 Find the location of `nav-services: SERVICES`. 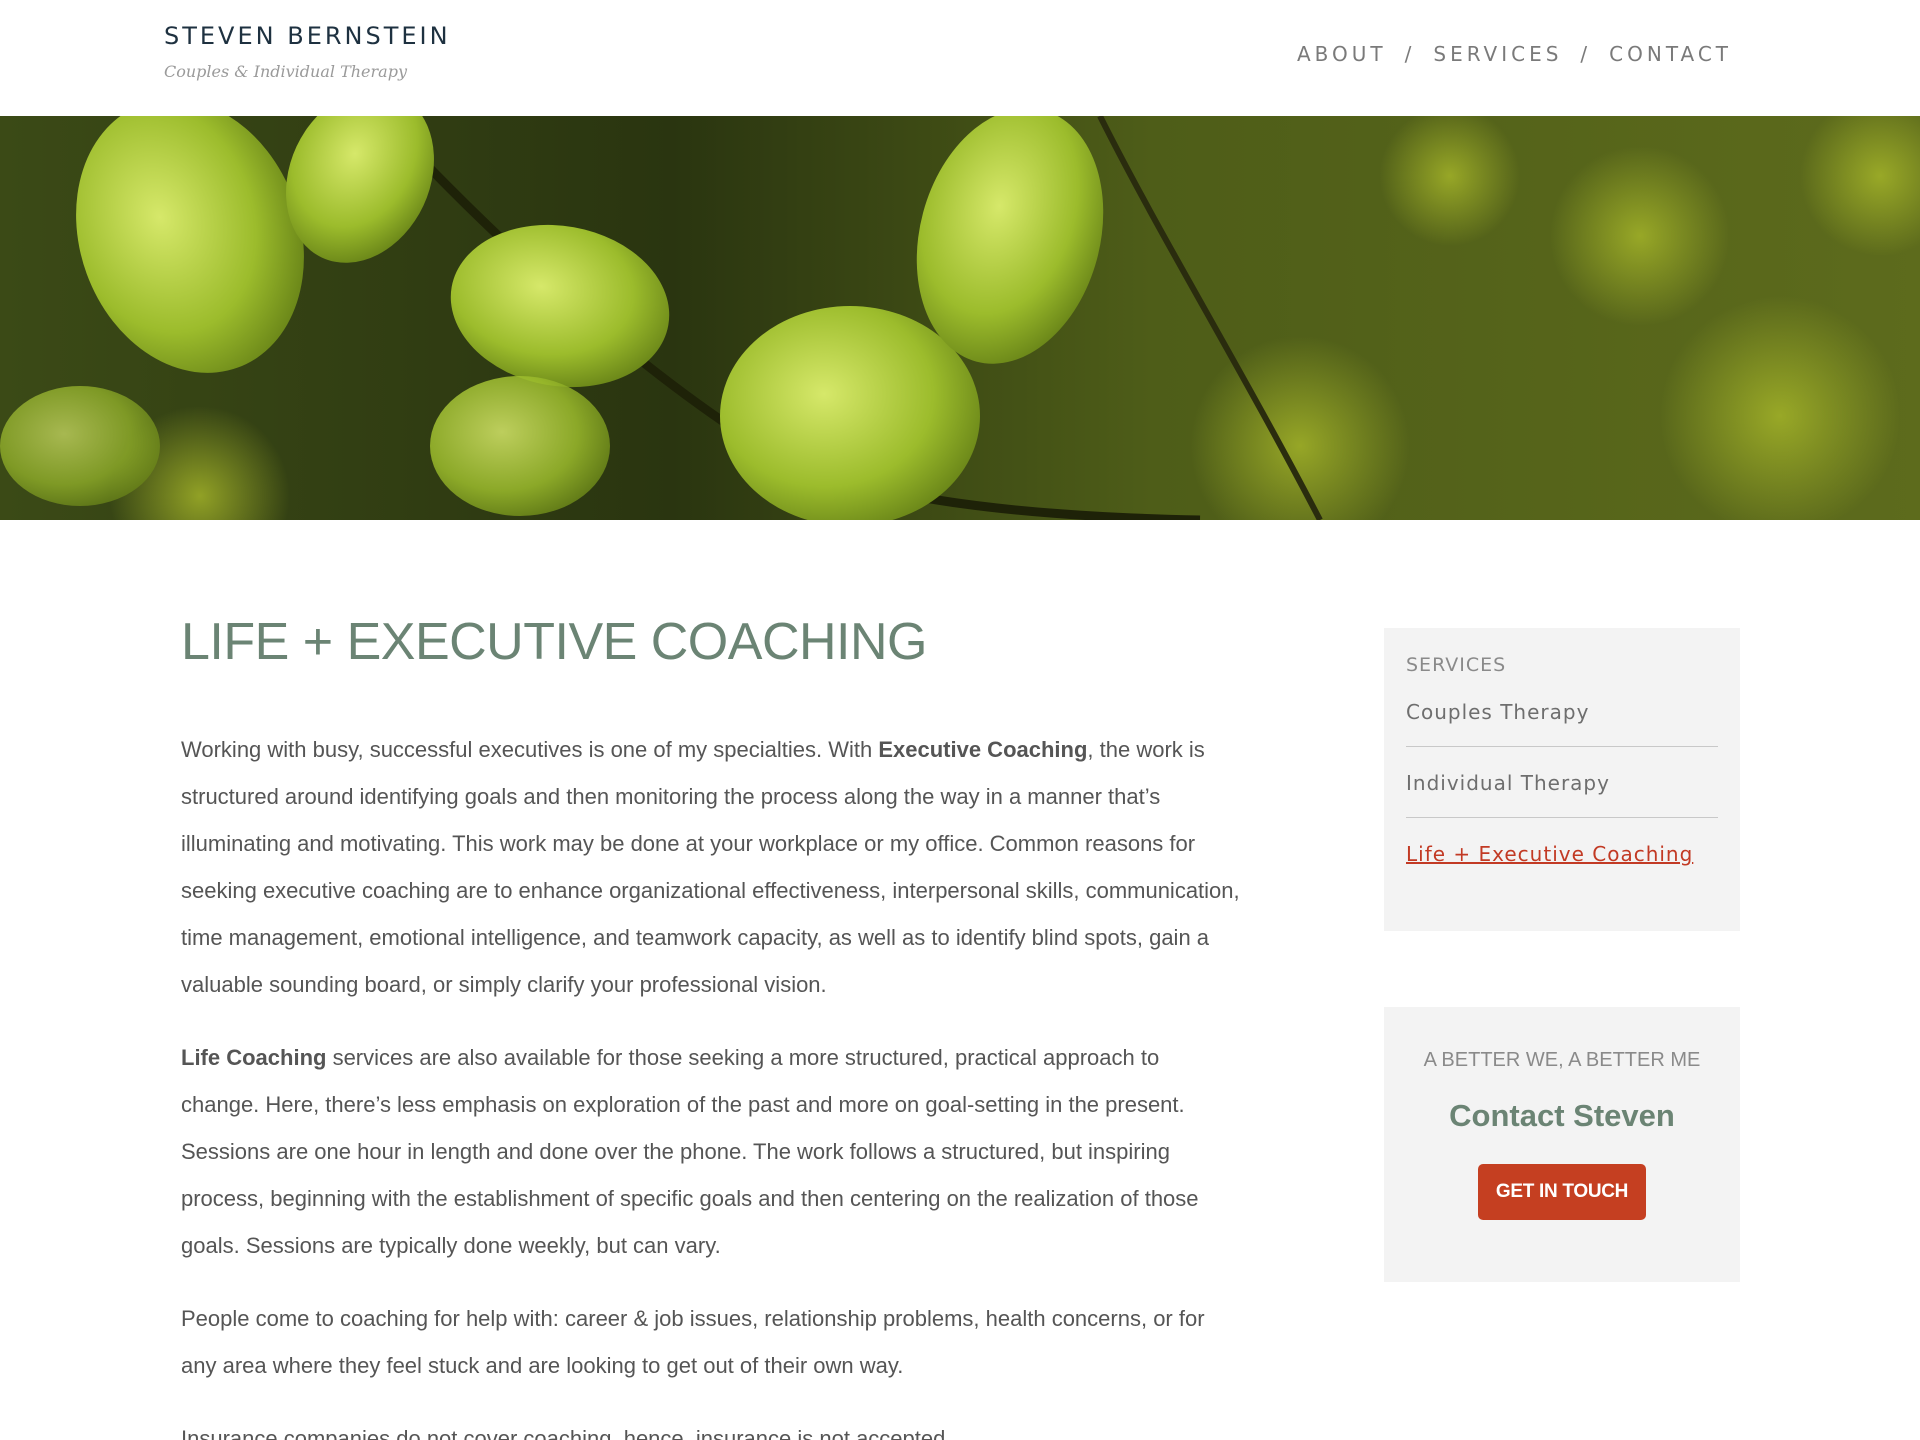

nav-services: SERVICES is located at coordinates (1497, 54).